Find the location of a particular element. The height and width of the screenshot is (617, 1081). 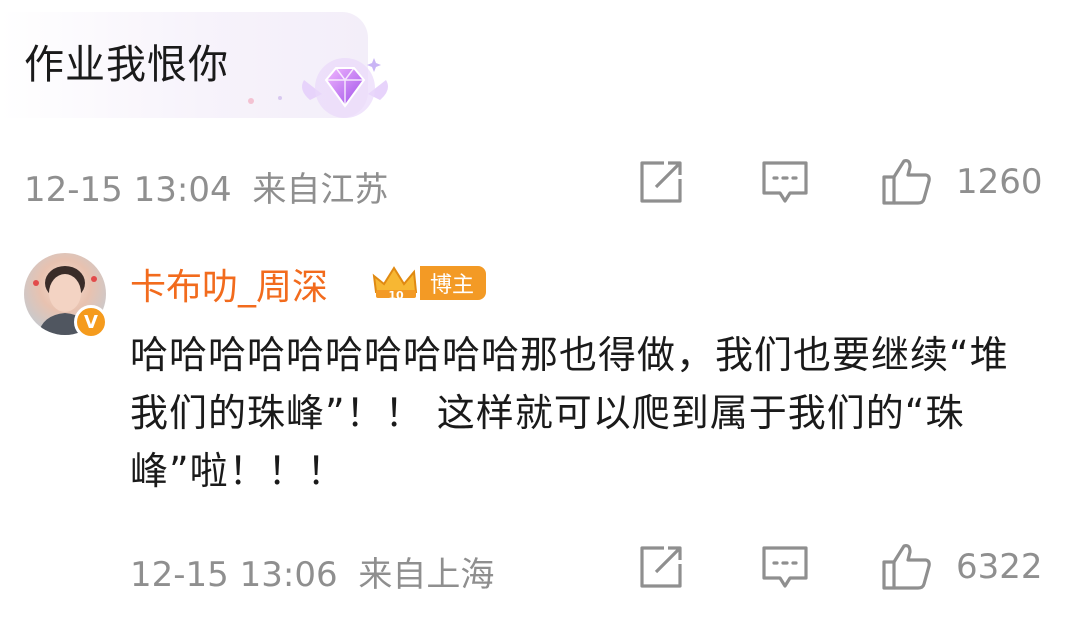

comment-location: 来自江苏 is located at coordinates (320, 190).